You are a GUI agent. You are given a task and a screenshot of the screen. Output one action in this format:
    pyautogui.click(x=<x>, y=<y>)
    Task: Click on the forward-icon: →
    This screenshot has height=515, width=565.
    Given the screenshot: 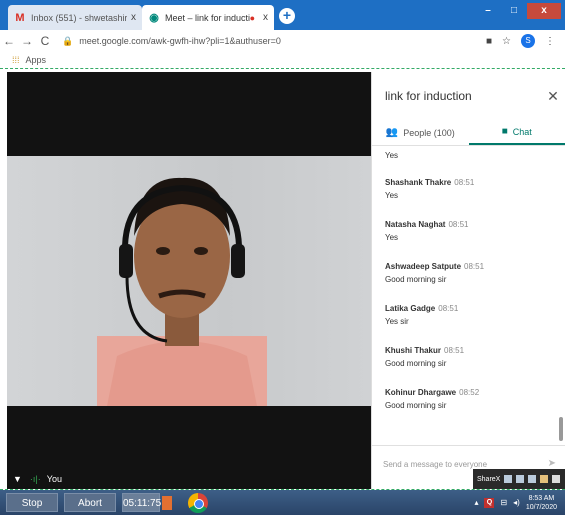 What is the action you would take?
    pyautogui.click(x=27, y=41)
    